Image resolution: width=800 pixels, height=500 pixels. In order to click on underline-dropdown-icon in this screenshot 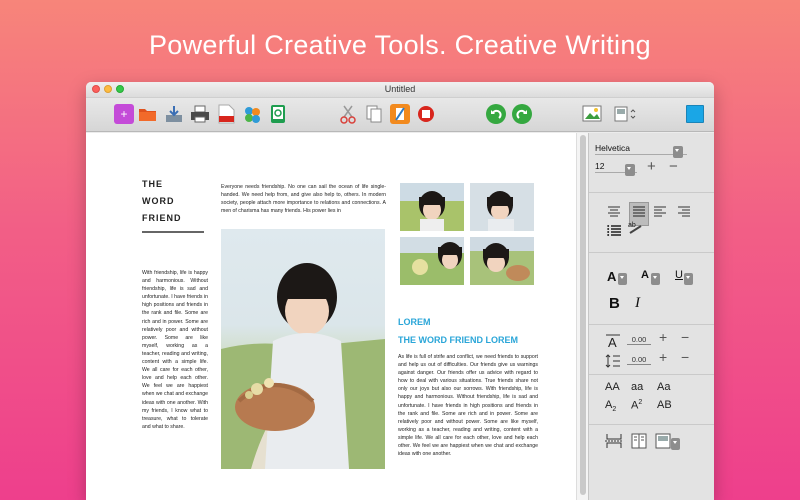, I will do `click(688, 279)`.